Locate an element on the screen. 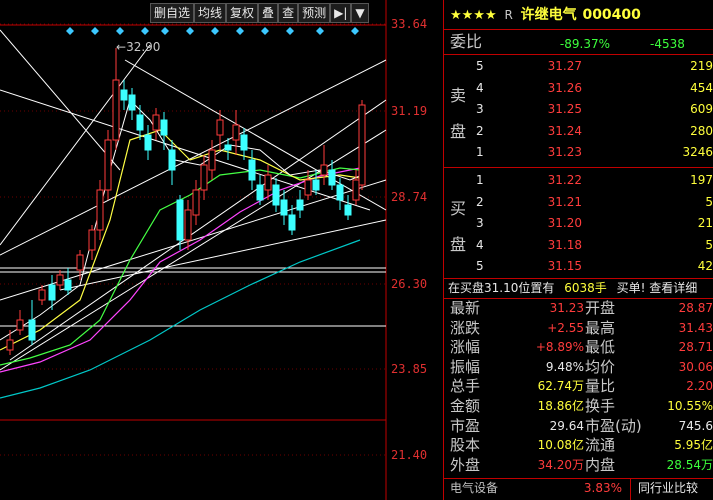  stat-label: 最高 is located at coordinates (600, 327).